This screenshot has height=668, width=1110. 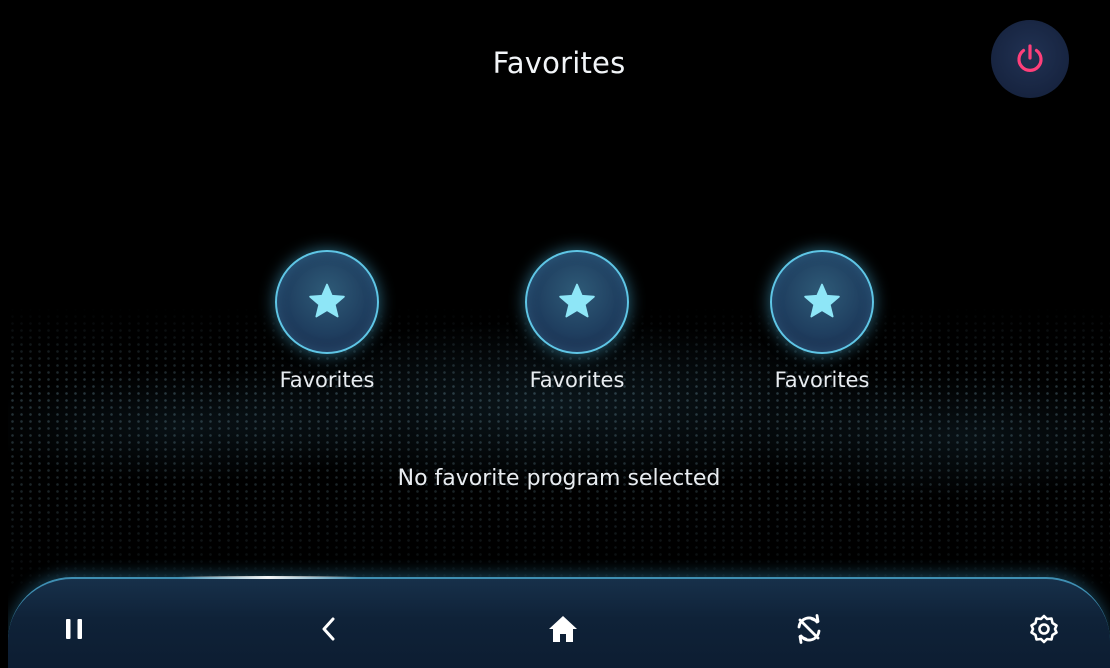 I want to click on back-button, so click(x=329, y=629).